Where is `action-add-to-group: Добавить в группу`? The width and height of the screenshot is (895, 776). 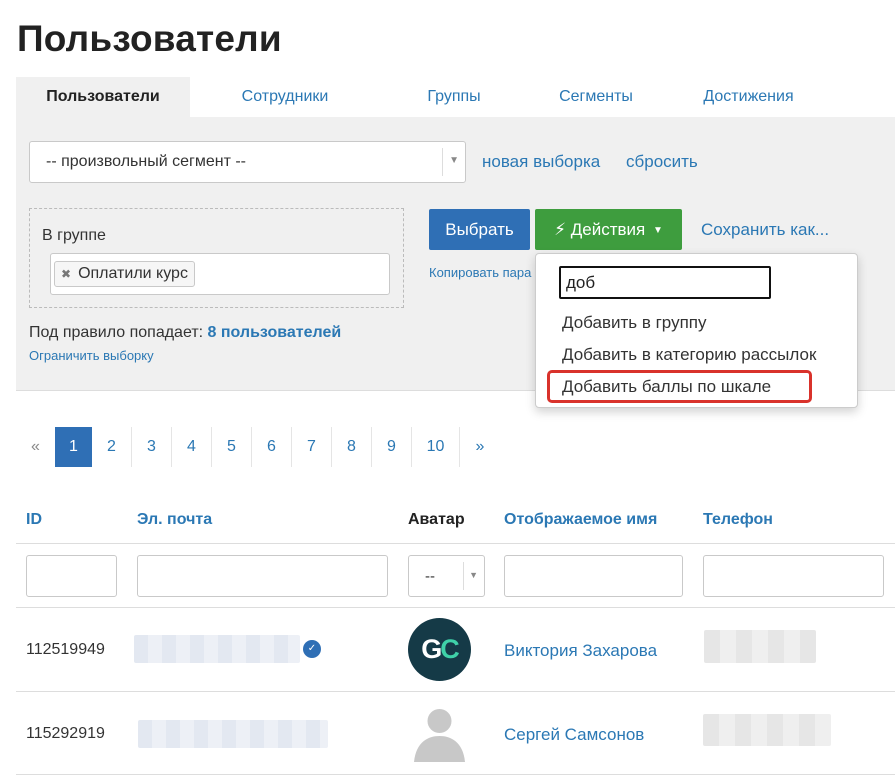
action-add-to-group: Добавить в группу is located at coordinates (634, 323).